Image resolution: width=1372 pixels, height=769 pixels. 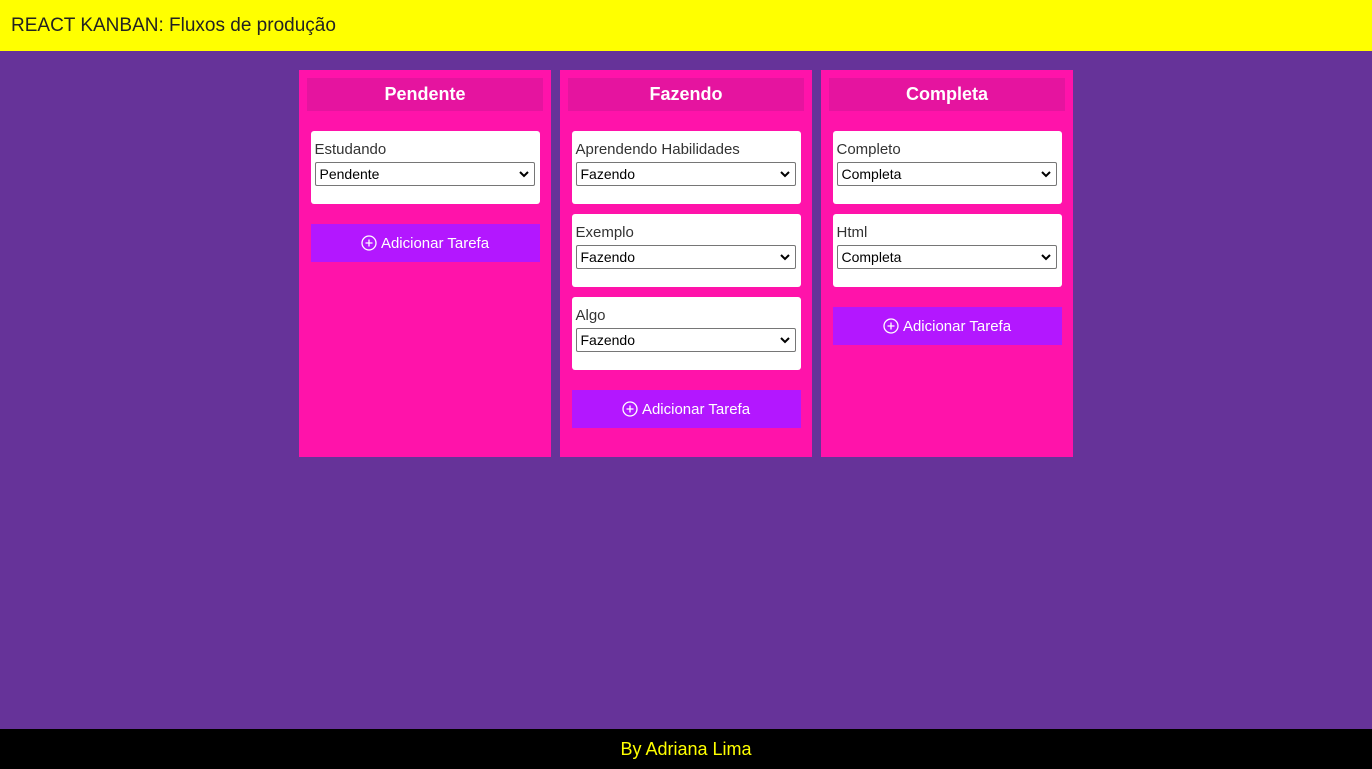 What do you see at coordinates (173, 25) in the screenshot?
I see `app-title: REACT KANBAN: Fluxos de produção` at bounding box center [173, 25].